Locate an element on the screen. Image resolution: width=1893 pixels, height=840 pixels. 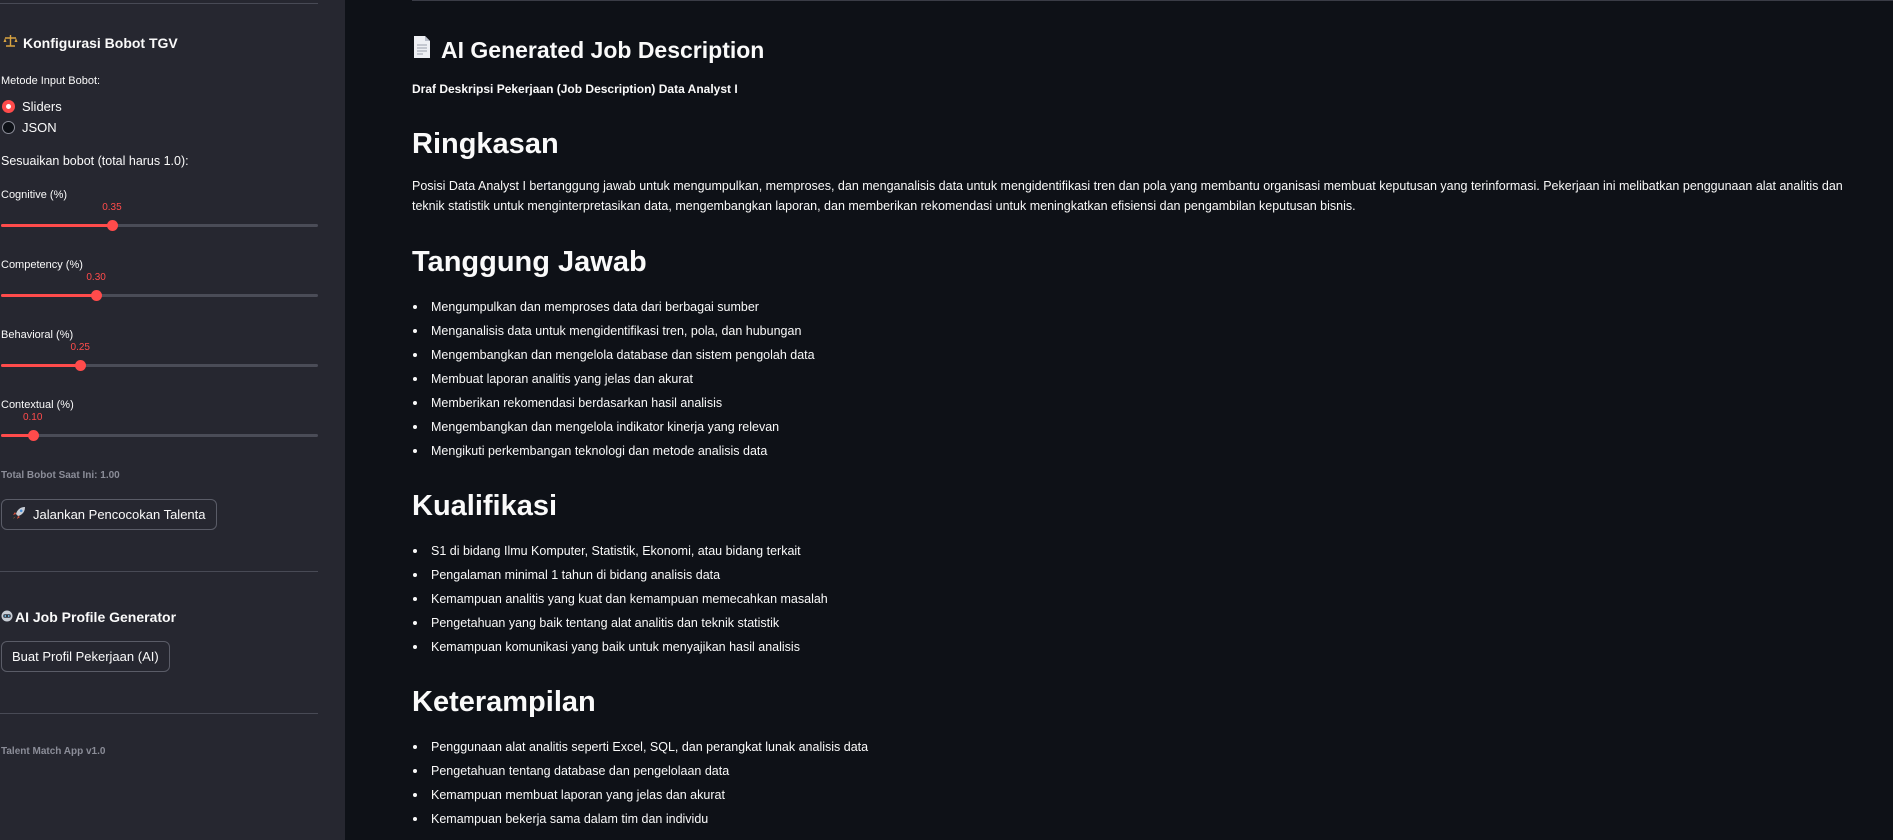
weights-config-heading: Konfigurasi Bobot TGV is located at coordinates (90, 42).